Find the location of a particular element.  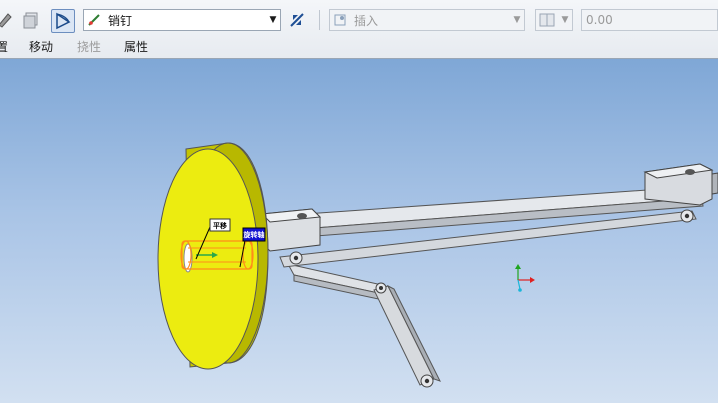

insert-placeholder: 插入 is located at coordinates (366, 20).